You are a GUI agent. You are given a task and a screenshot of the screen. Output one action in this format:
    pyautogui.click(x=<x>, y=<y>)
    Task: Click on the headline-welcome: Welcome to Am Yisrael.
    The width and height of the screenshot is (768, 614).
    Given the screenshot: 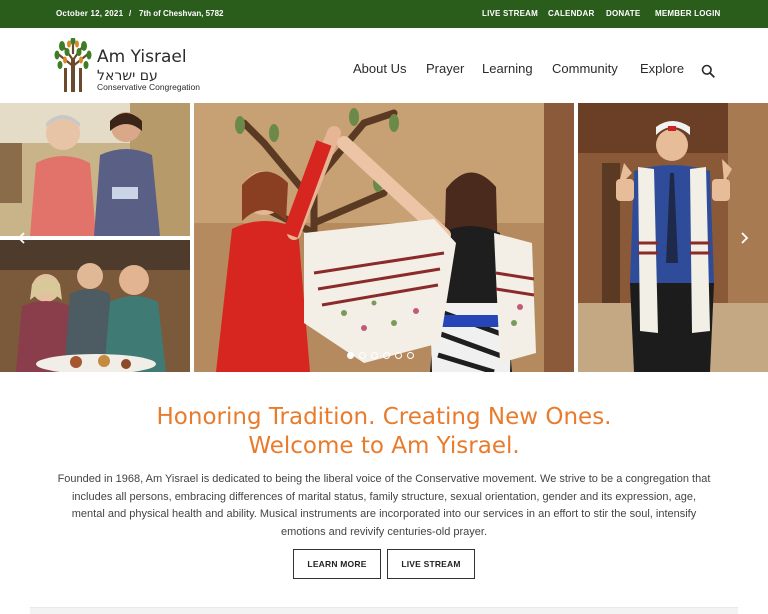 What is the action you would take?
    pyautogui.click(x=384, y=446)
    